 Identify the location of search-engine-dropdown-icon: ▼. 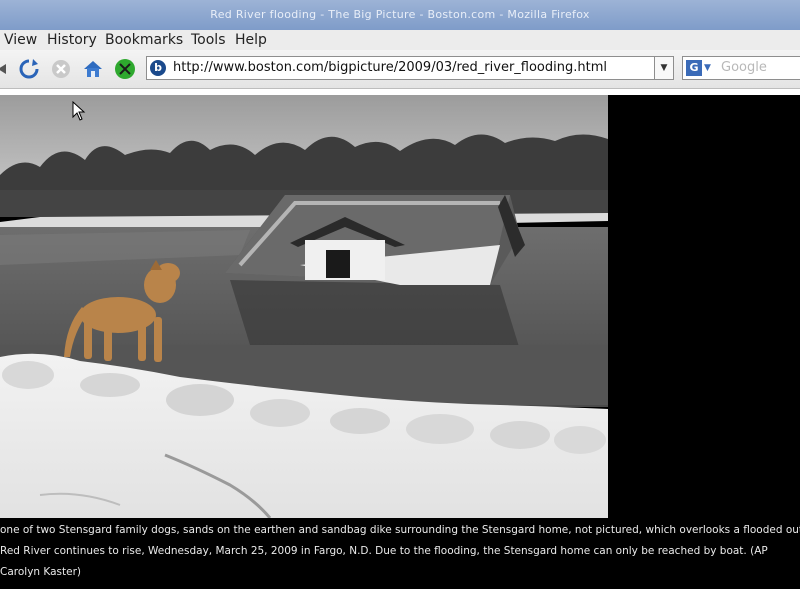
(707, 68).